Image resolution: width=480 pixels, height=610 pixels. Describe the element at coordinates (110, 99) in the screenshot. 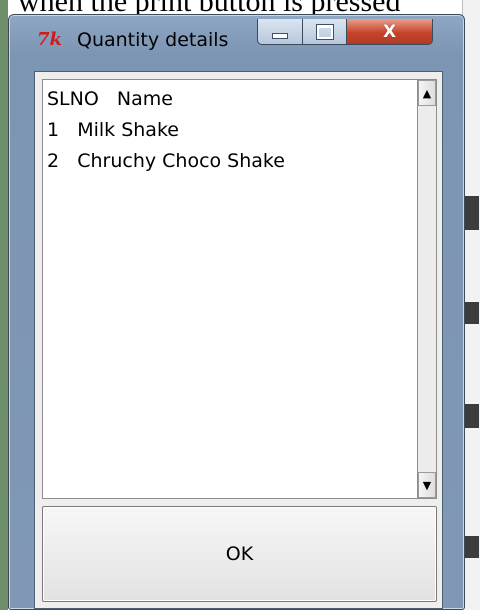

I see `list-header-row: SLNO Name` at that location.